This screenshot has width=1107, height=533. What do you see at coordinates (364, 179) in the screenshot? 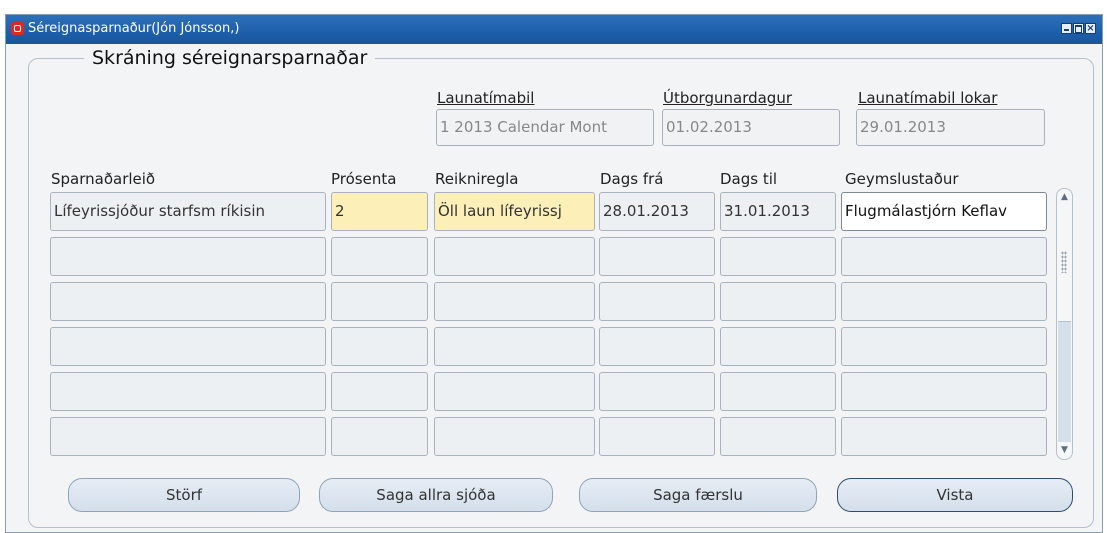
I see `column-header-percent: Prósenta` at bounding box center [364, 179].